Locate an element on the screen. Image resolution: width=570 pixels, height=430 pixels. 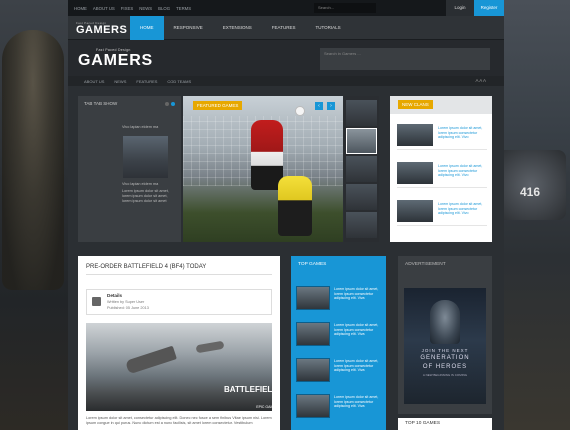
subnav-cod-teams: Cod Teams is located at coordinates (179, 81).